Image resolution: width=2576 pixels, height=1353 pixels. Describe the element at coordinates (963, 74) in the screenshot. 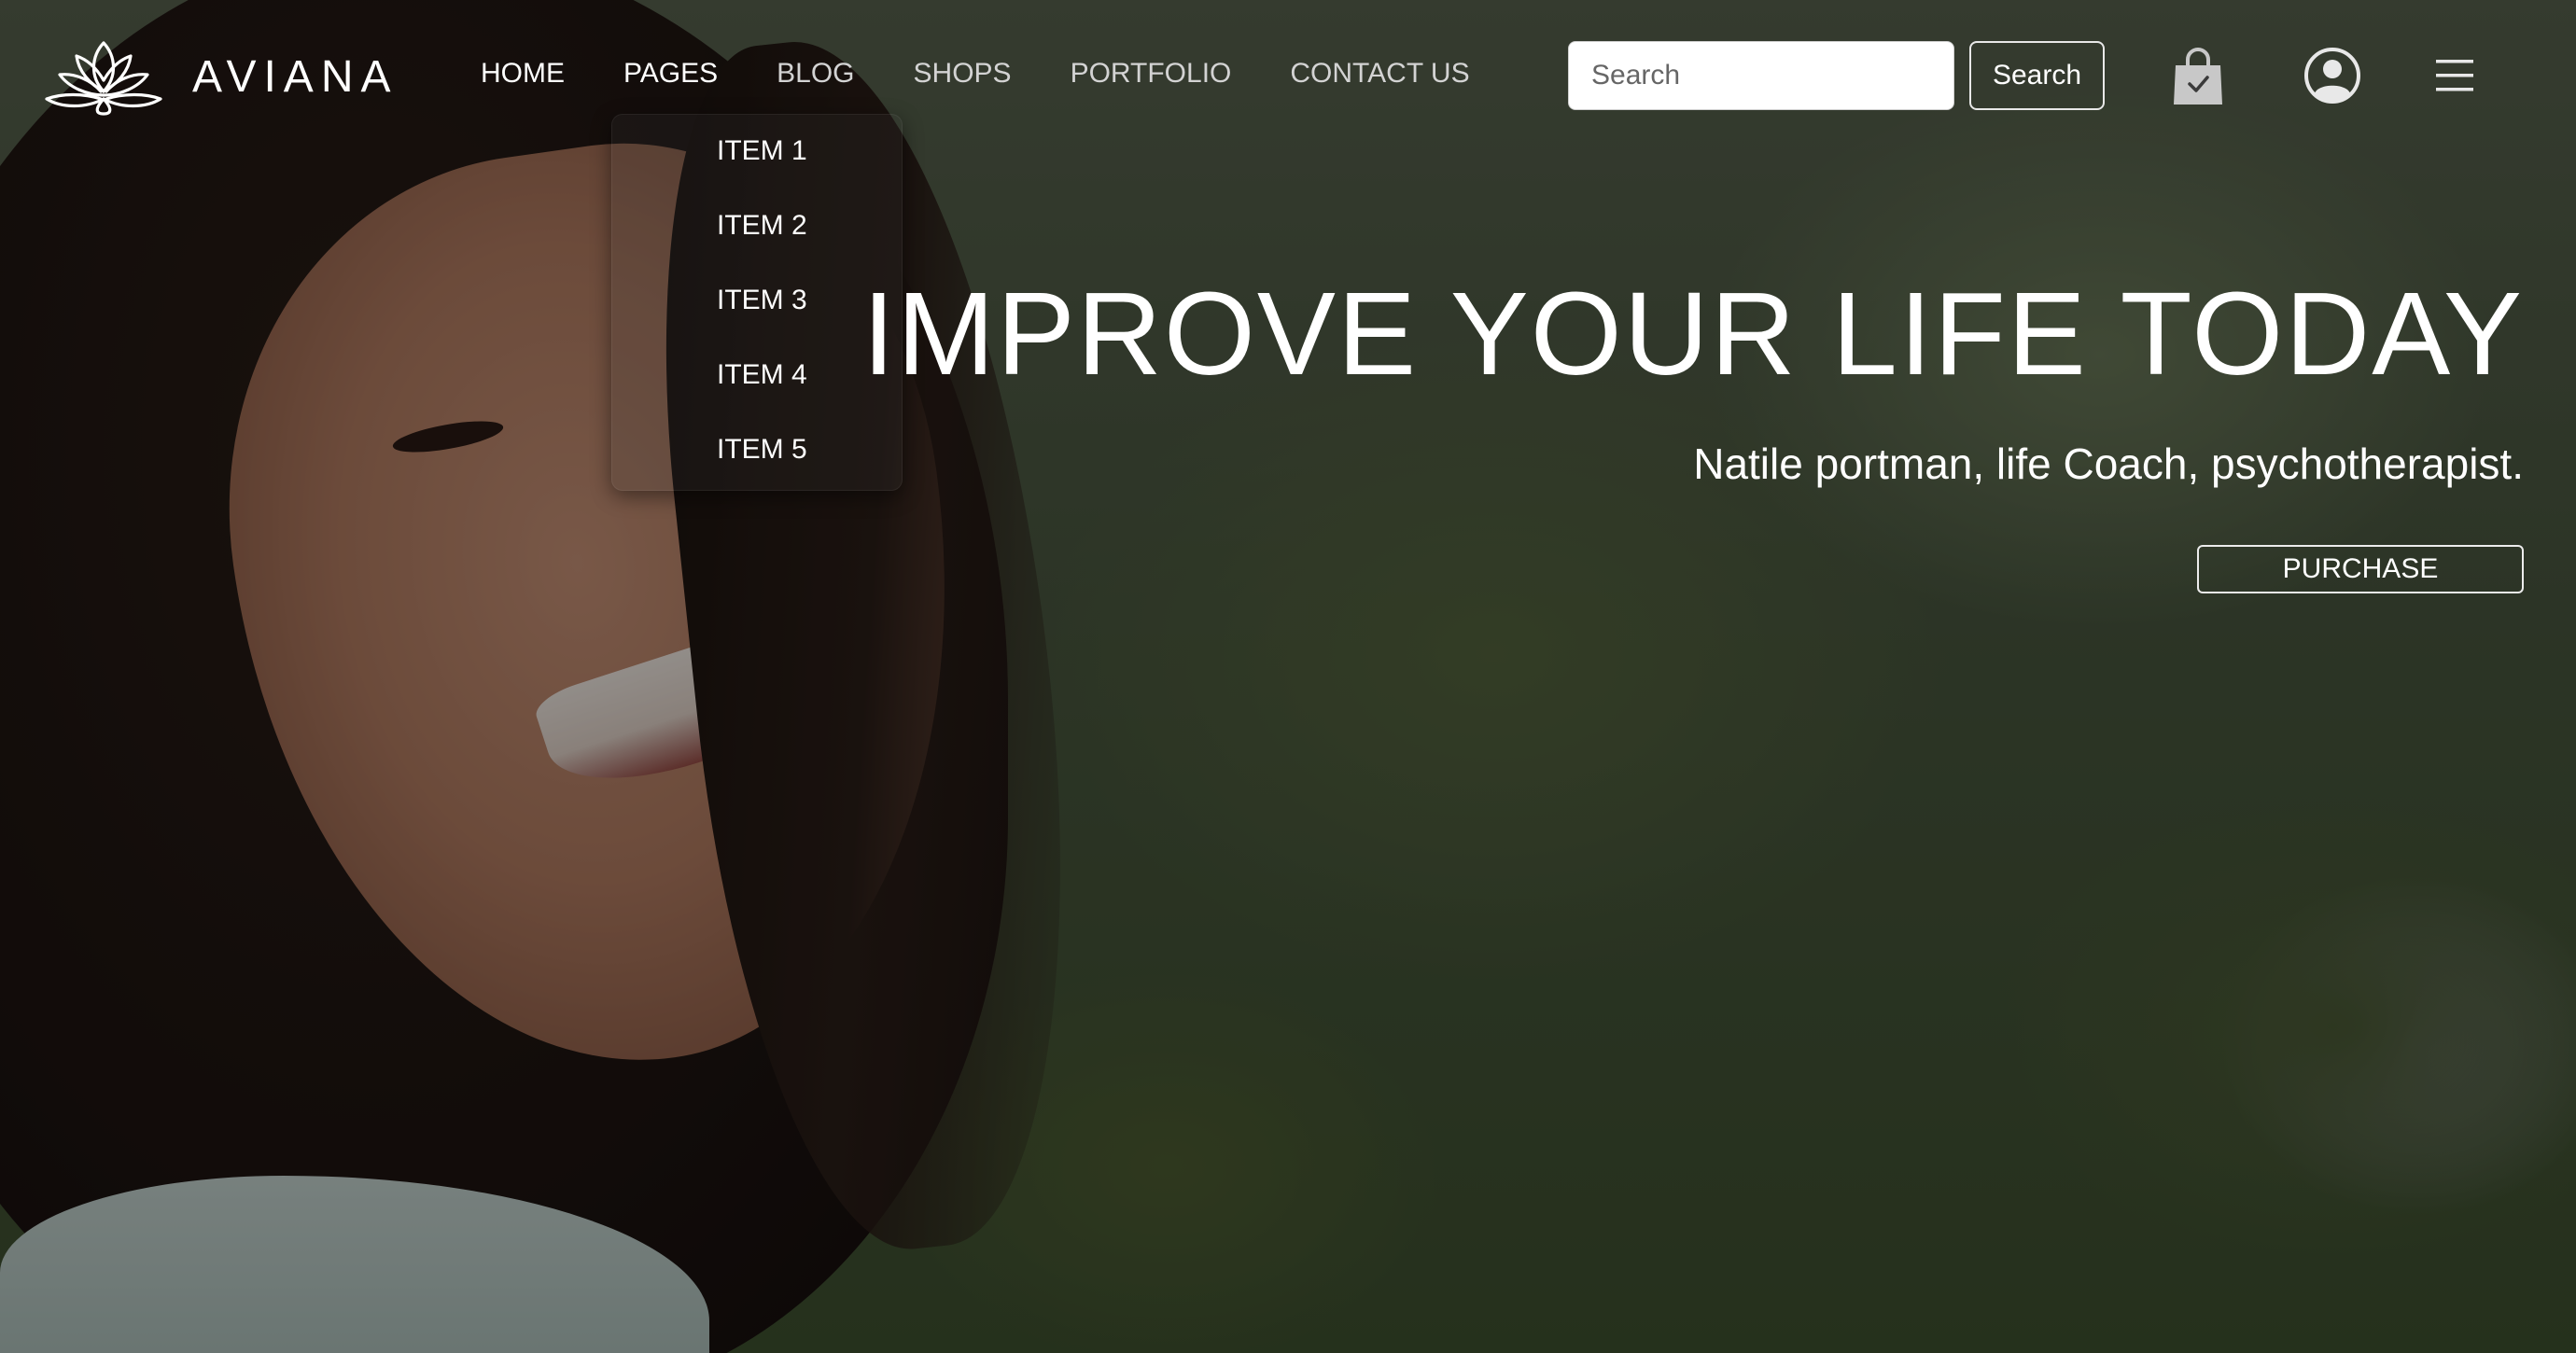

I see `nav-shops-link: SHOPS` at that location.